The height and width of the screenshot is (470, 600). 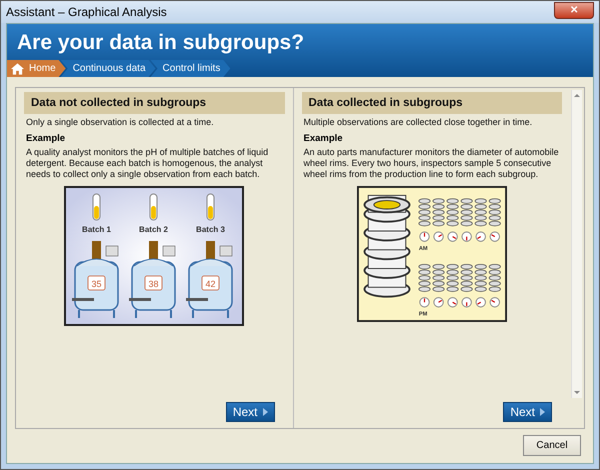 What do you see at coordinates (148, 163) in the screenshot?
I see `example-text: A quality analyst monitors the pH of multiple batches of liquid detergent. Because each batch is homogenous, the analyst needs to collect only a single observation from each batch.` at bounding box center [148, 163].